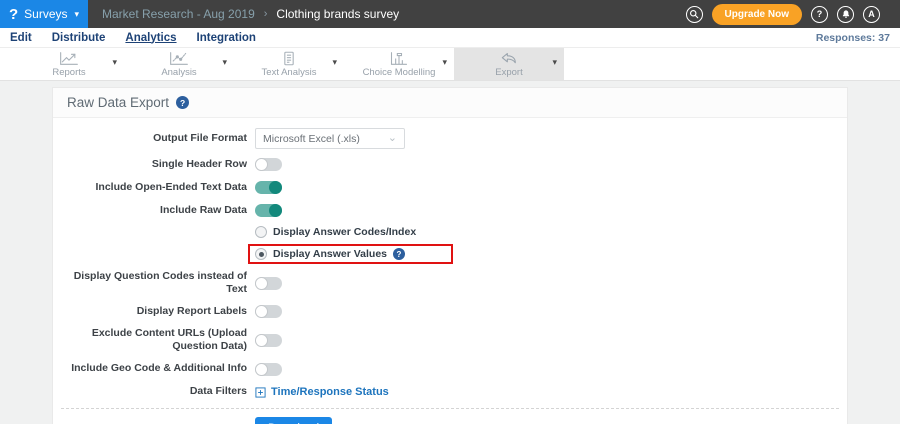  What do you see at coordinates (450, 187) in the screenshot?
I see `row-include-open-ended-text-data: Include Open-Ended Text Data` at bounding box center [450, 187].